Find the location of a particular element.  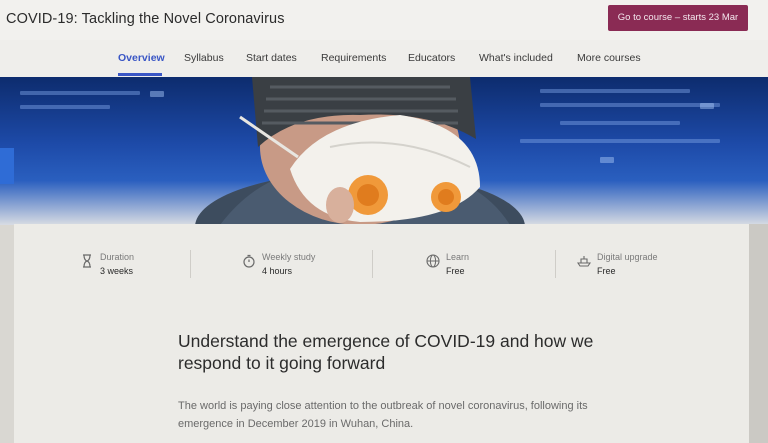

duration-label: Duration is located at coordinates (117, 257).